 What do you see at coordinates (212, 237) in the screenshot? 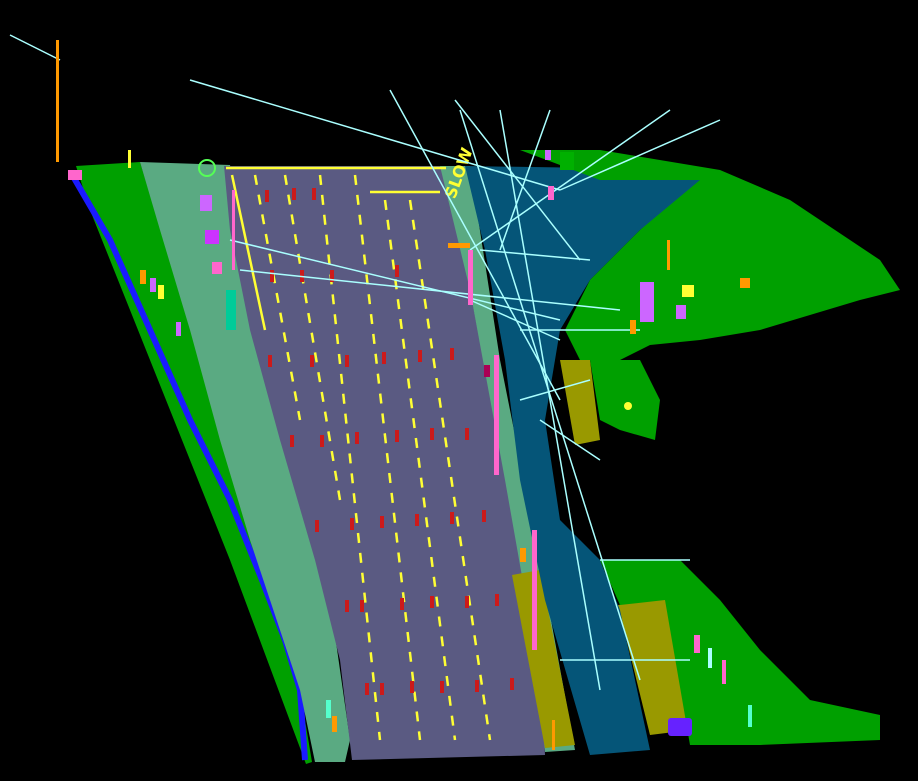
I see `object-magenta-block` at bounding box center [212, 237].